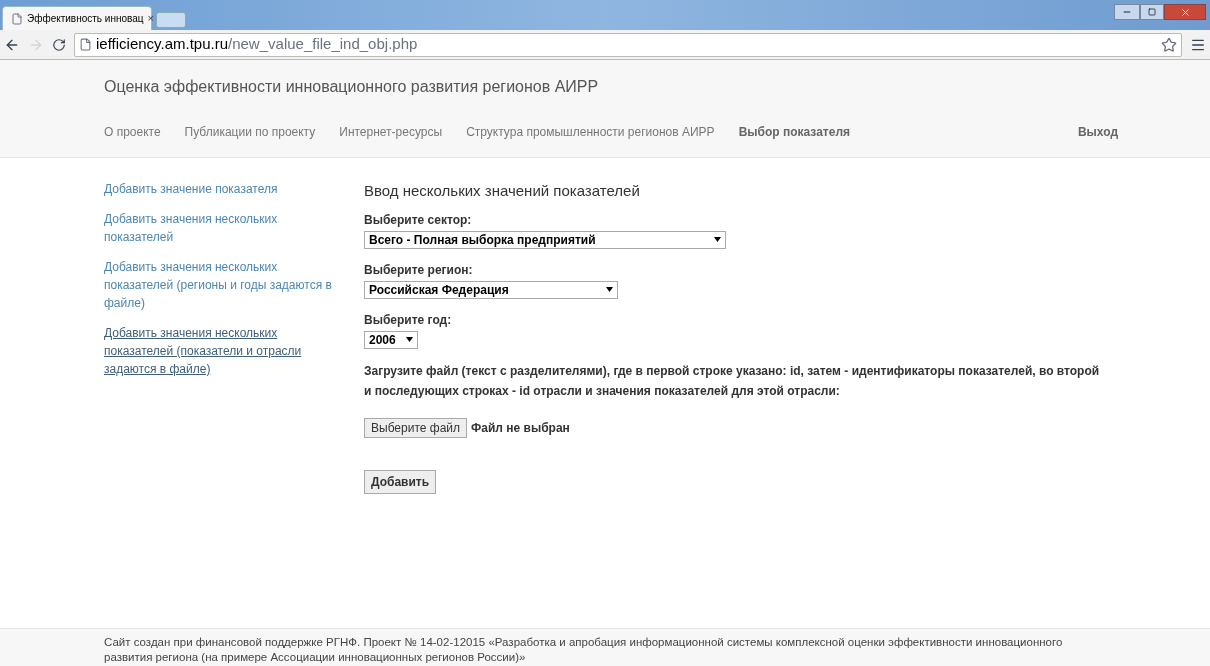 The image size is (1210, 666). I want to click on sidebar-link: Добавить значение показателя, so click(223, 189).